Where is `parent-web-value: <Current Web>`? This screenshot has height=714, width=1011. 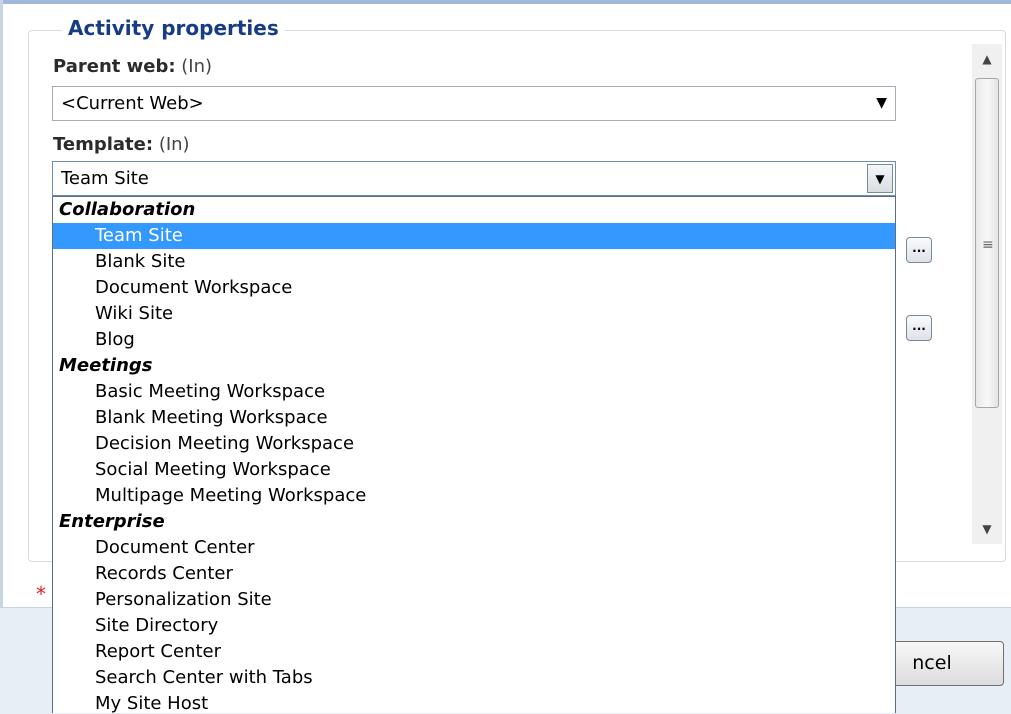 parent-web-value: <Current Web> is located at coordinates (132, 103).